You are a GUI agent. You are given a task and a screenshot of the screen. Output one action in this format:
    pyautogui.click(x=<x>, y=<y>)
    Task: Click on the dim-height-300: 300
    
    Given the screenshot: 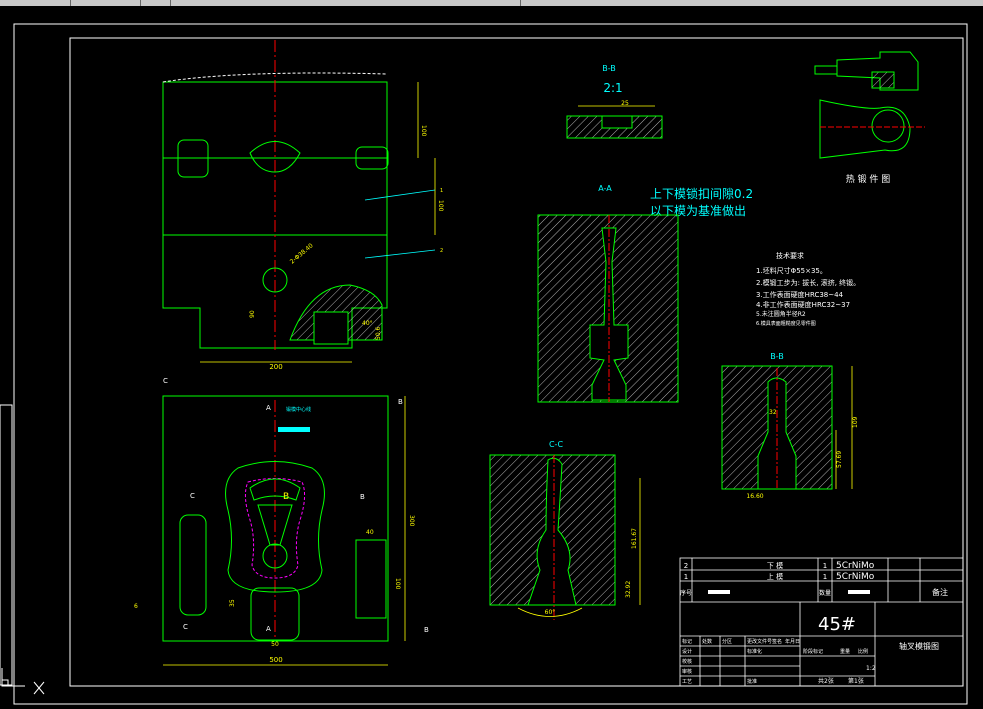 What is the action you would take?
    pyautogui.click(x=411, y=521)
    